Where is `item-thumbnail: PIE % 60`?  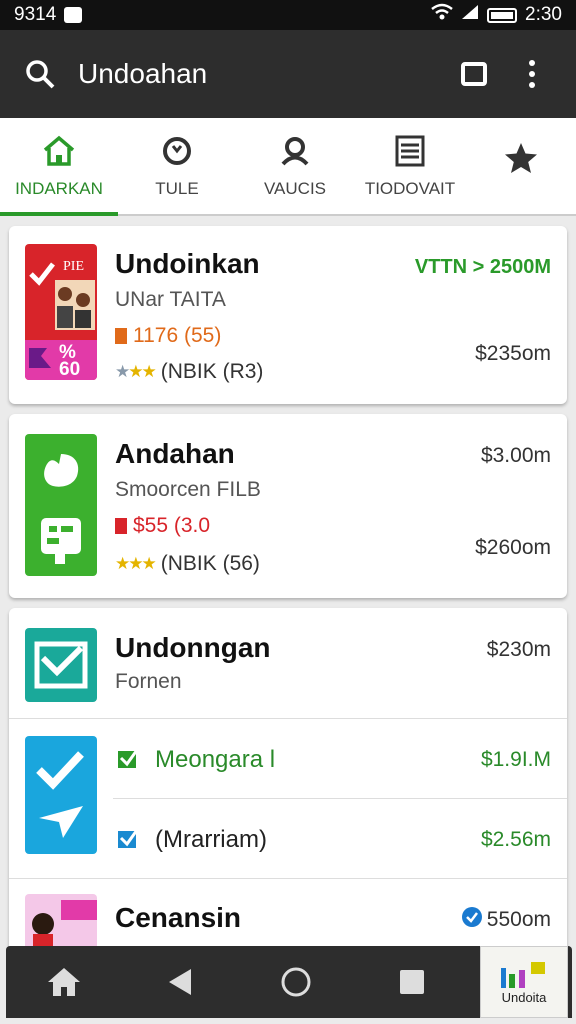
item-thumbnail: PIE % 60 is located at coordinates (61, 312).